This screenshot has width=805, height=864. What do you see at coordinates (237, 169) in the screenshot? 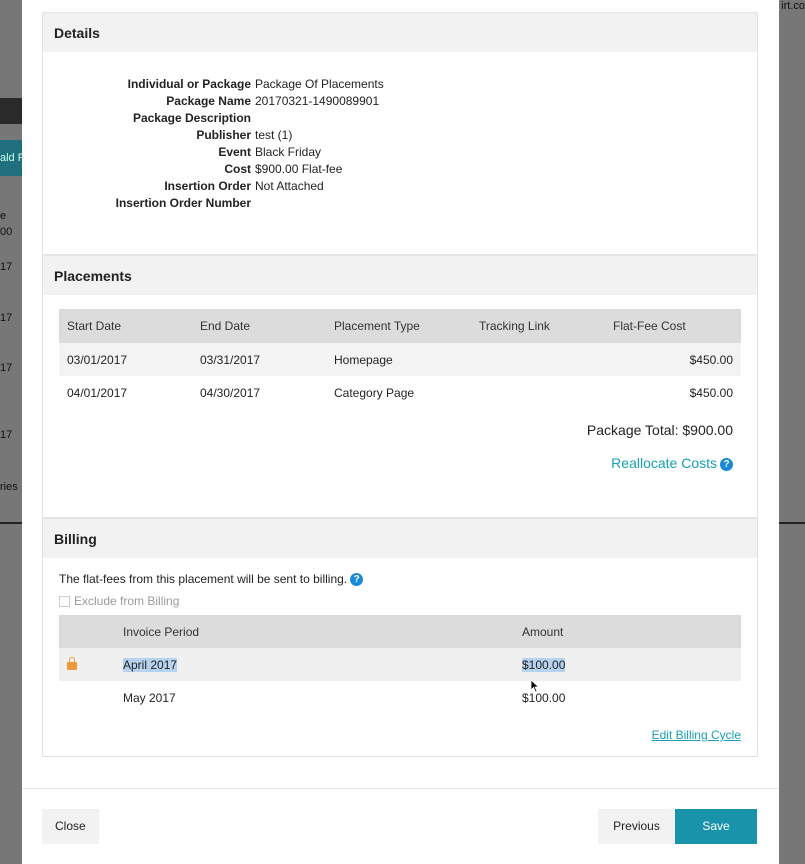
I see `detail-label: Cost` at bounding box center [237, 169].